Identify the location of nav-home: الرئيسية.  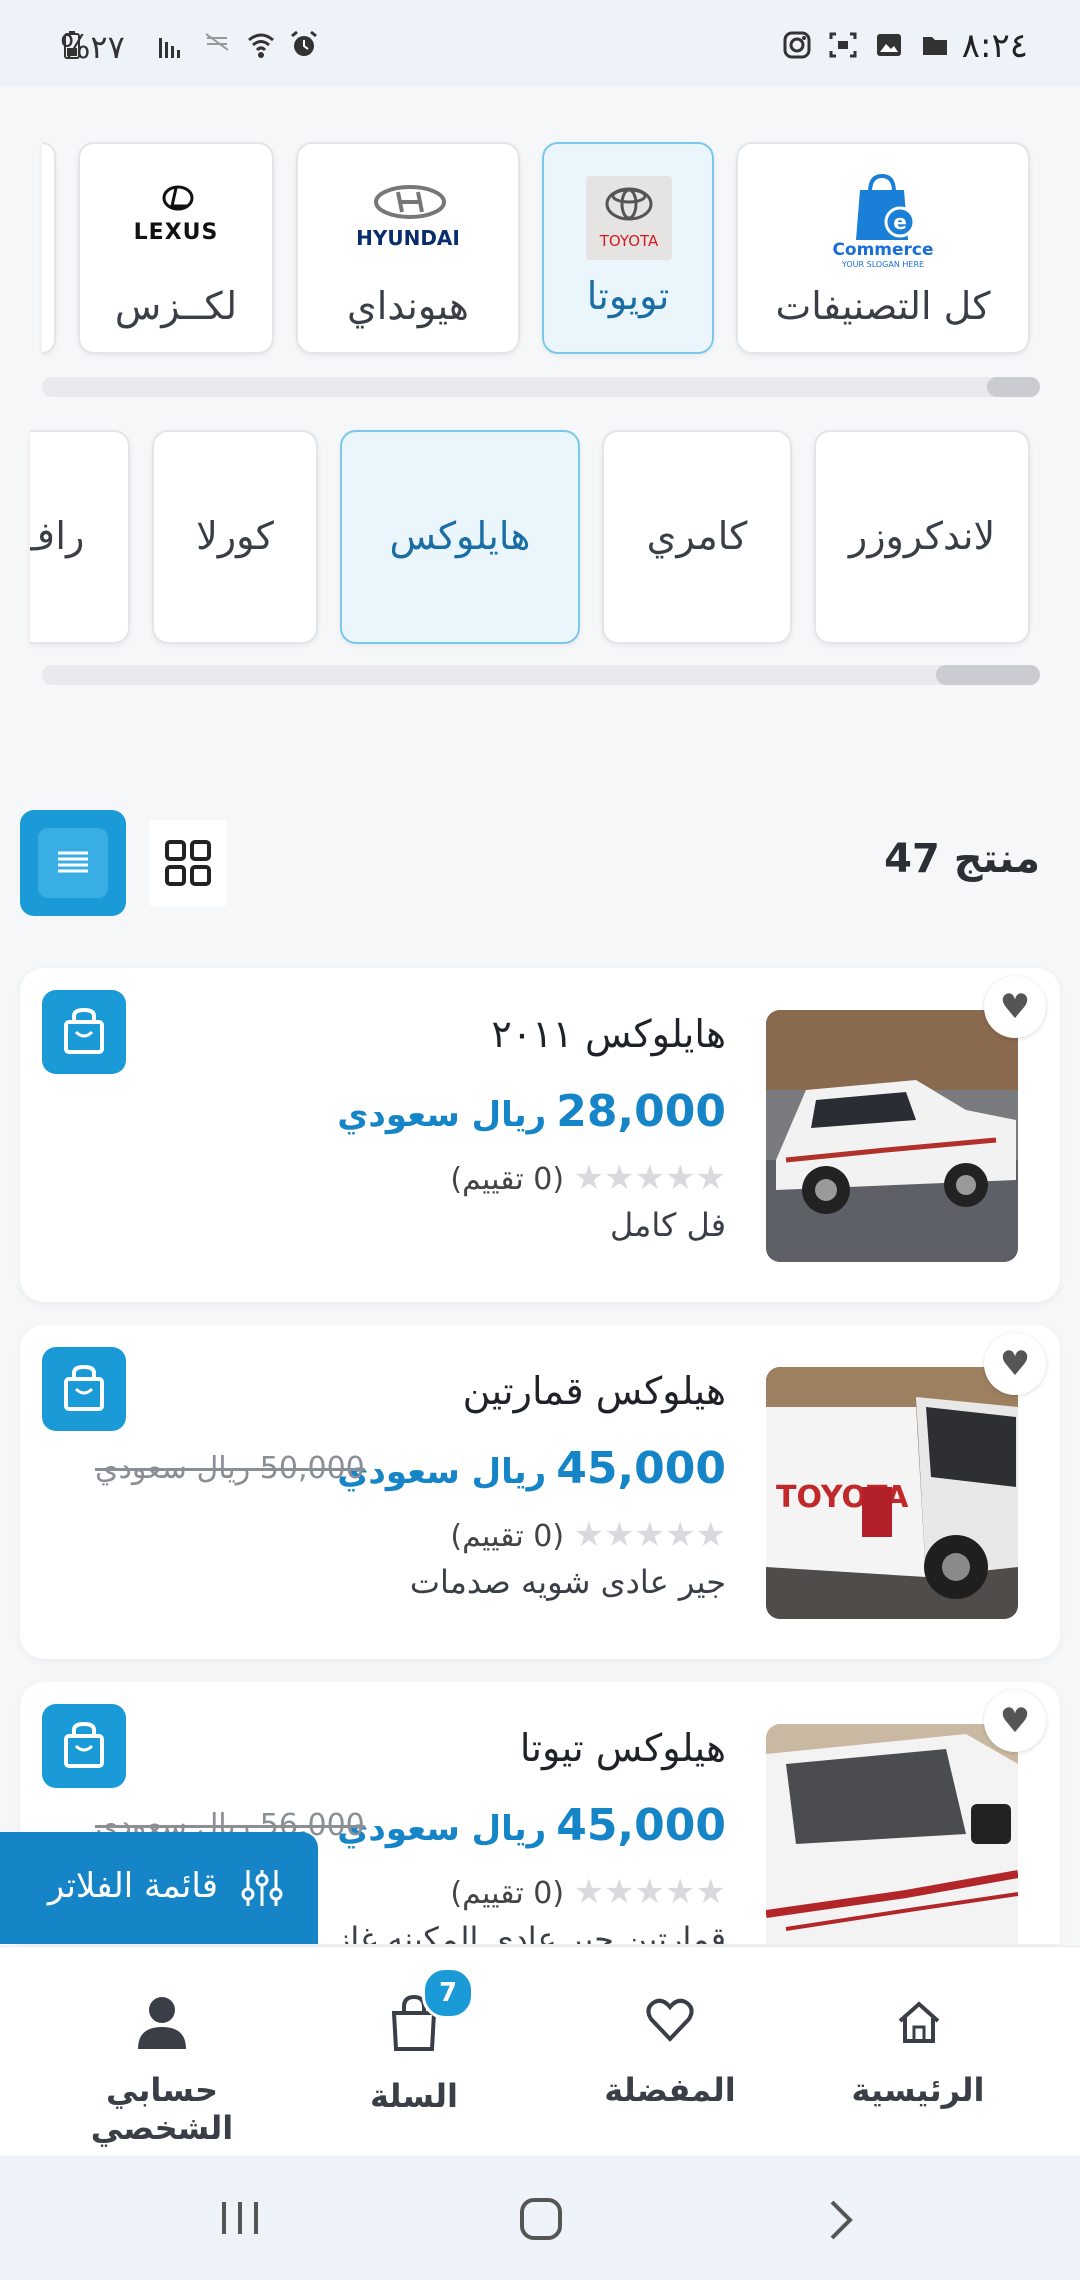
(918, 2051).